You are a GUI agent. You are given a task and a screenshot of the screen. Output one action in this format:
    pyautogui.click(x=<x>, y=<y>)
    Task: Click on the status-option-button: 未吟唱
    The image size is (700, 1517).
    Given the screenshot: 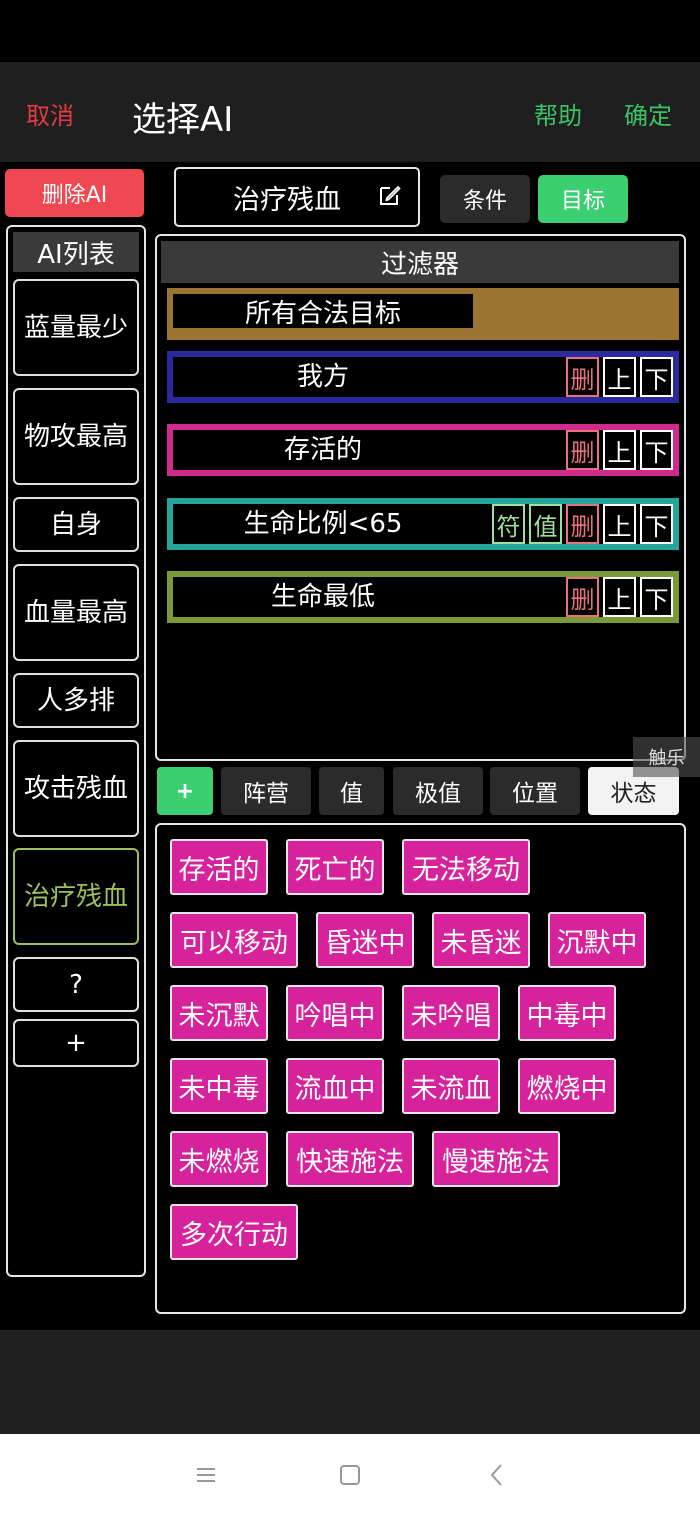 What is the action you would take?
    pyautogui.click(x=451, y=1013)
    